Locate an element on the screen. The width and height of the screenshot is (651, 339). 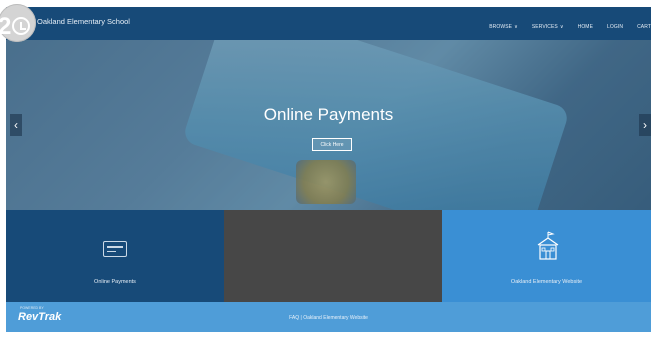
step-number: 2 is located at coordinates (6, 26).